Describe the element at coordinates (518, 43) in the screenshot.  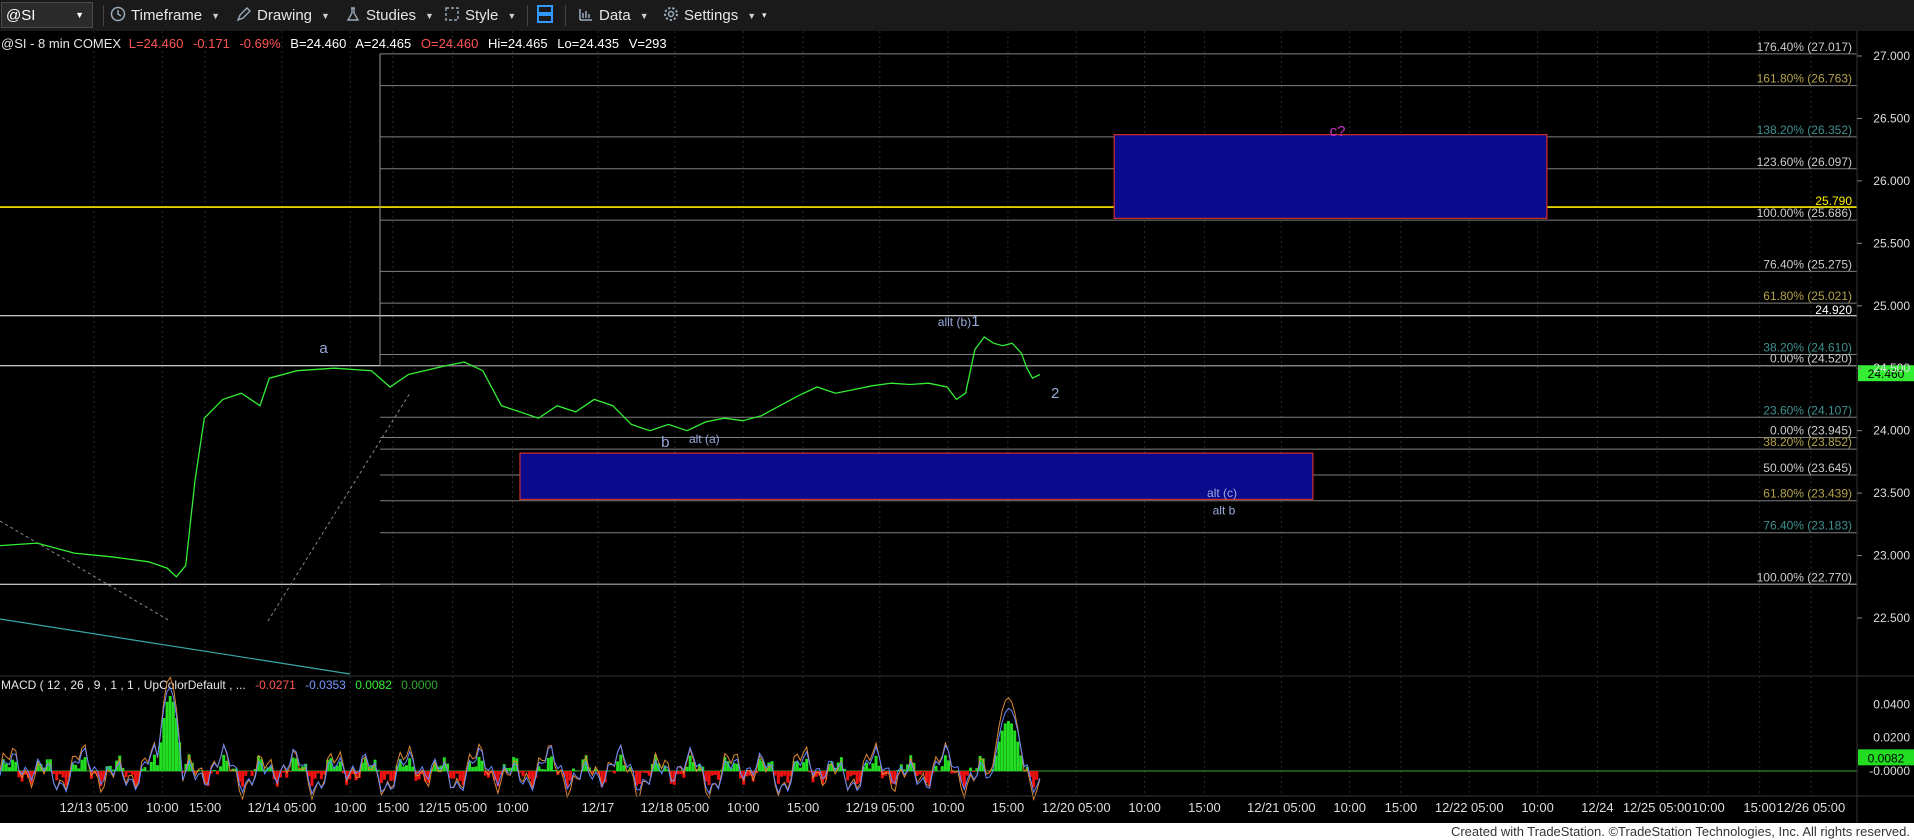
I see `header-high: Hi=24.465` at that location.